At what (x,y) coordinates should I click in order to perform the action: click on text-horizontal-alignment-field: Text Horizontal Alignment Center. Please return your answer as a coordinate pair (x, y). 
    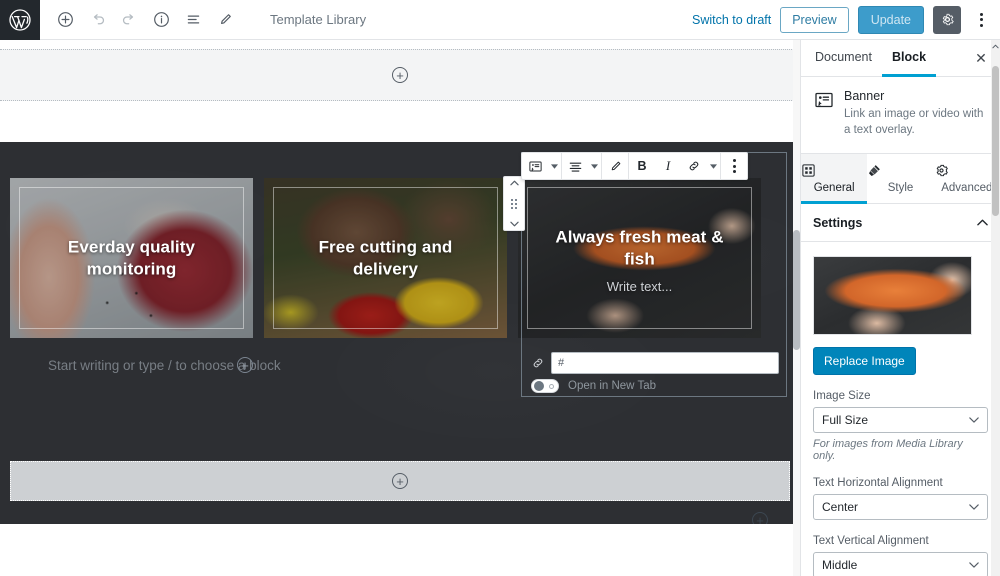
    Looking at the image, I should click on (900, 498).